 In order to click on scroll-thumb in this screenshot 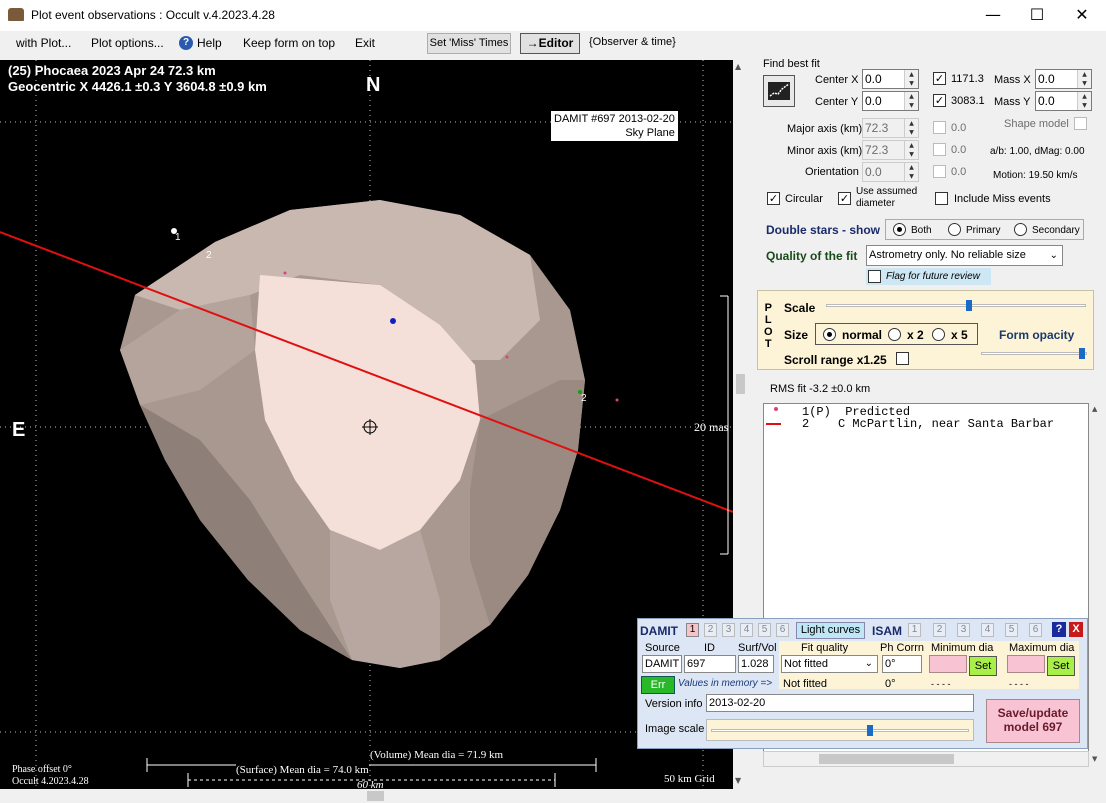, I will do `click(740, 384)`.